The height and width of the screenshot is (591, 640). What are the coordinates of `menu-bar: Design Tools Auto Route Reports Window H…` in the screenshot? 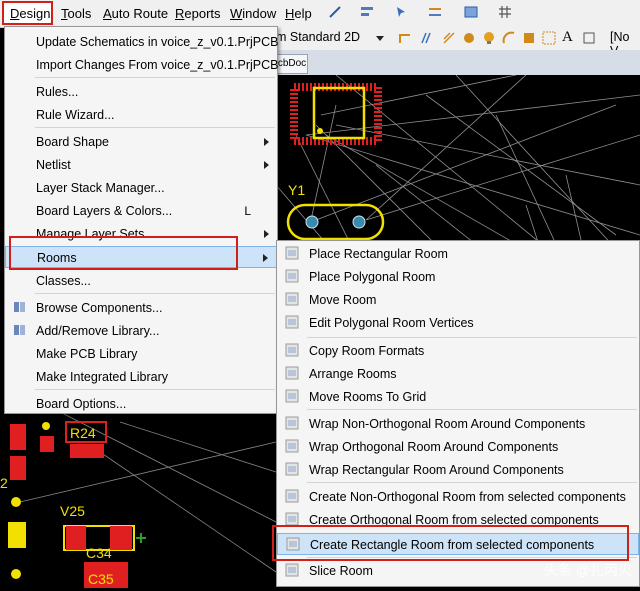 It's located at (320, 14).